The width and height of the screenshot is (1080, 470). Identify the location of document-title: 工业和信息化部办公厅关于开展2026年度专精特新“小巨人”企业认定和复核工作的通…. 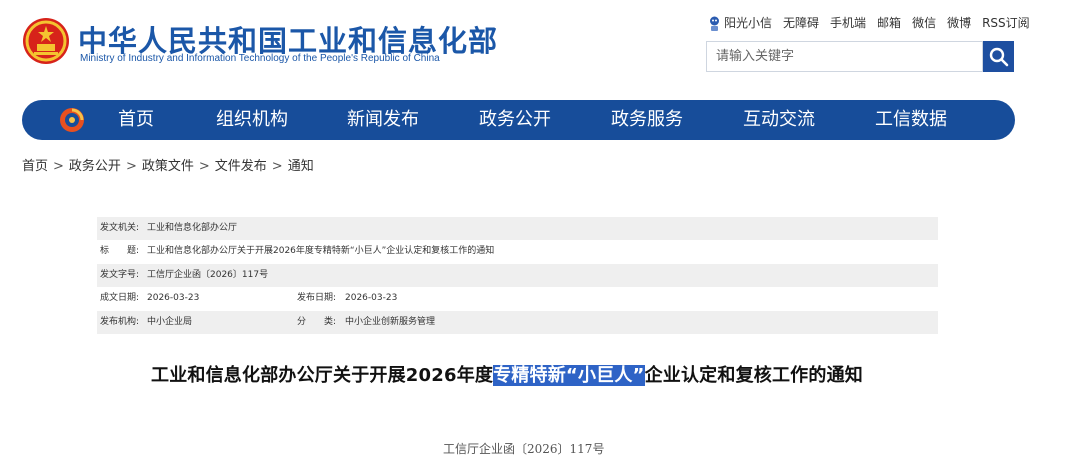
(507, 374).